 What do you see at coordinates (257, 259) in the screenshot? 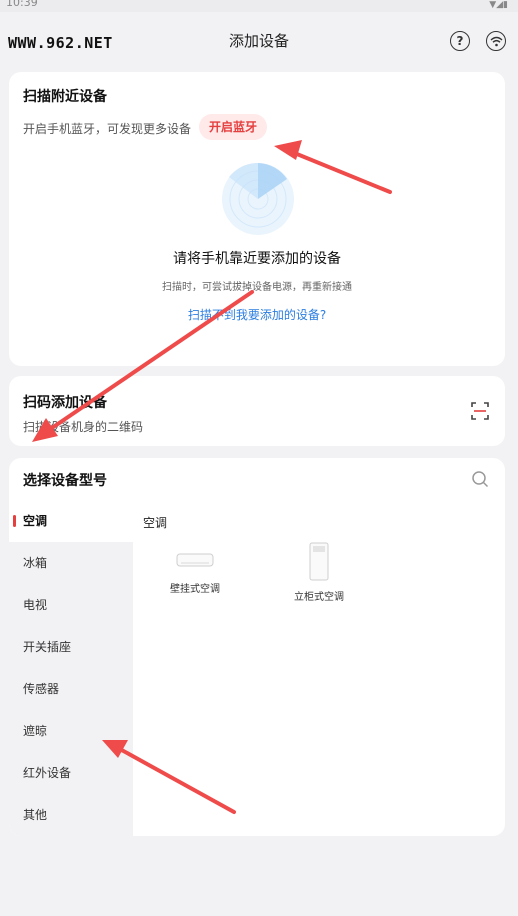
I see `scan-instruction: 请将手机靠近要添加的设备` at bounding box center [257, 259].